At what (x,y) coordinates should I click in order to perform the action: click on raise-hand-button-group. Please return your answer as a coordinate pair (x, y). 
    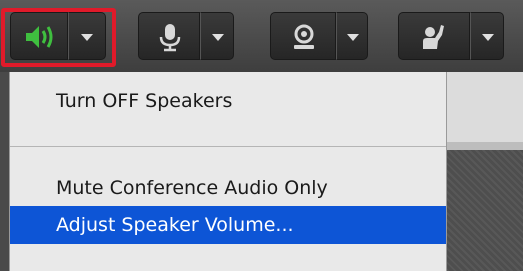
    Looking at the image, I should click on (451, 36).